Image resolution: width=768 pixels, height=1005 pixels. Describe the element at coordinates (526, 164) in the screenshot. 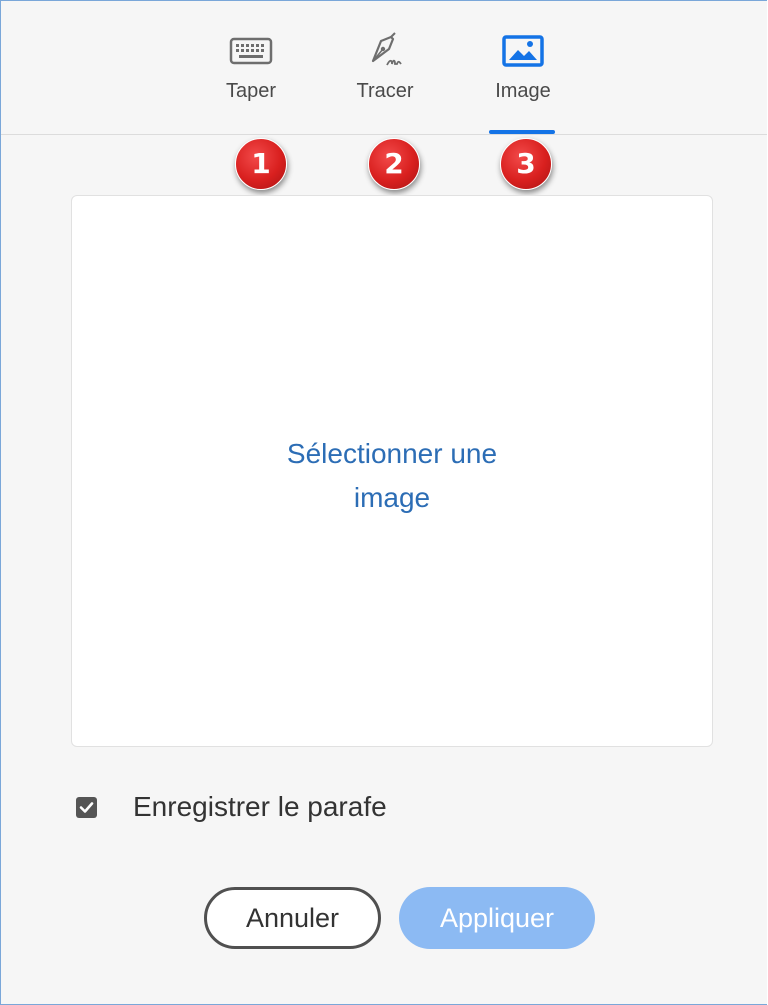

I see `callout-badge-3: 3` at that location.